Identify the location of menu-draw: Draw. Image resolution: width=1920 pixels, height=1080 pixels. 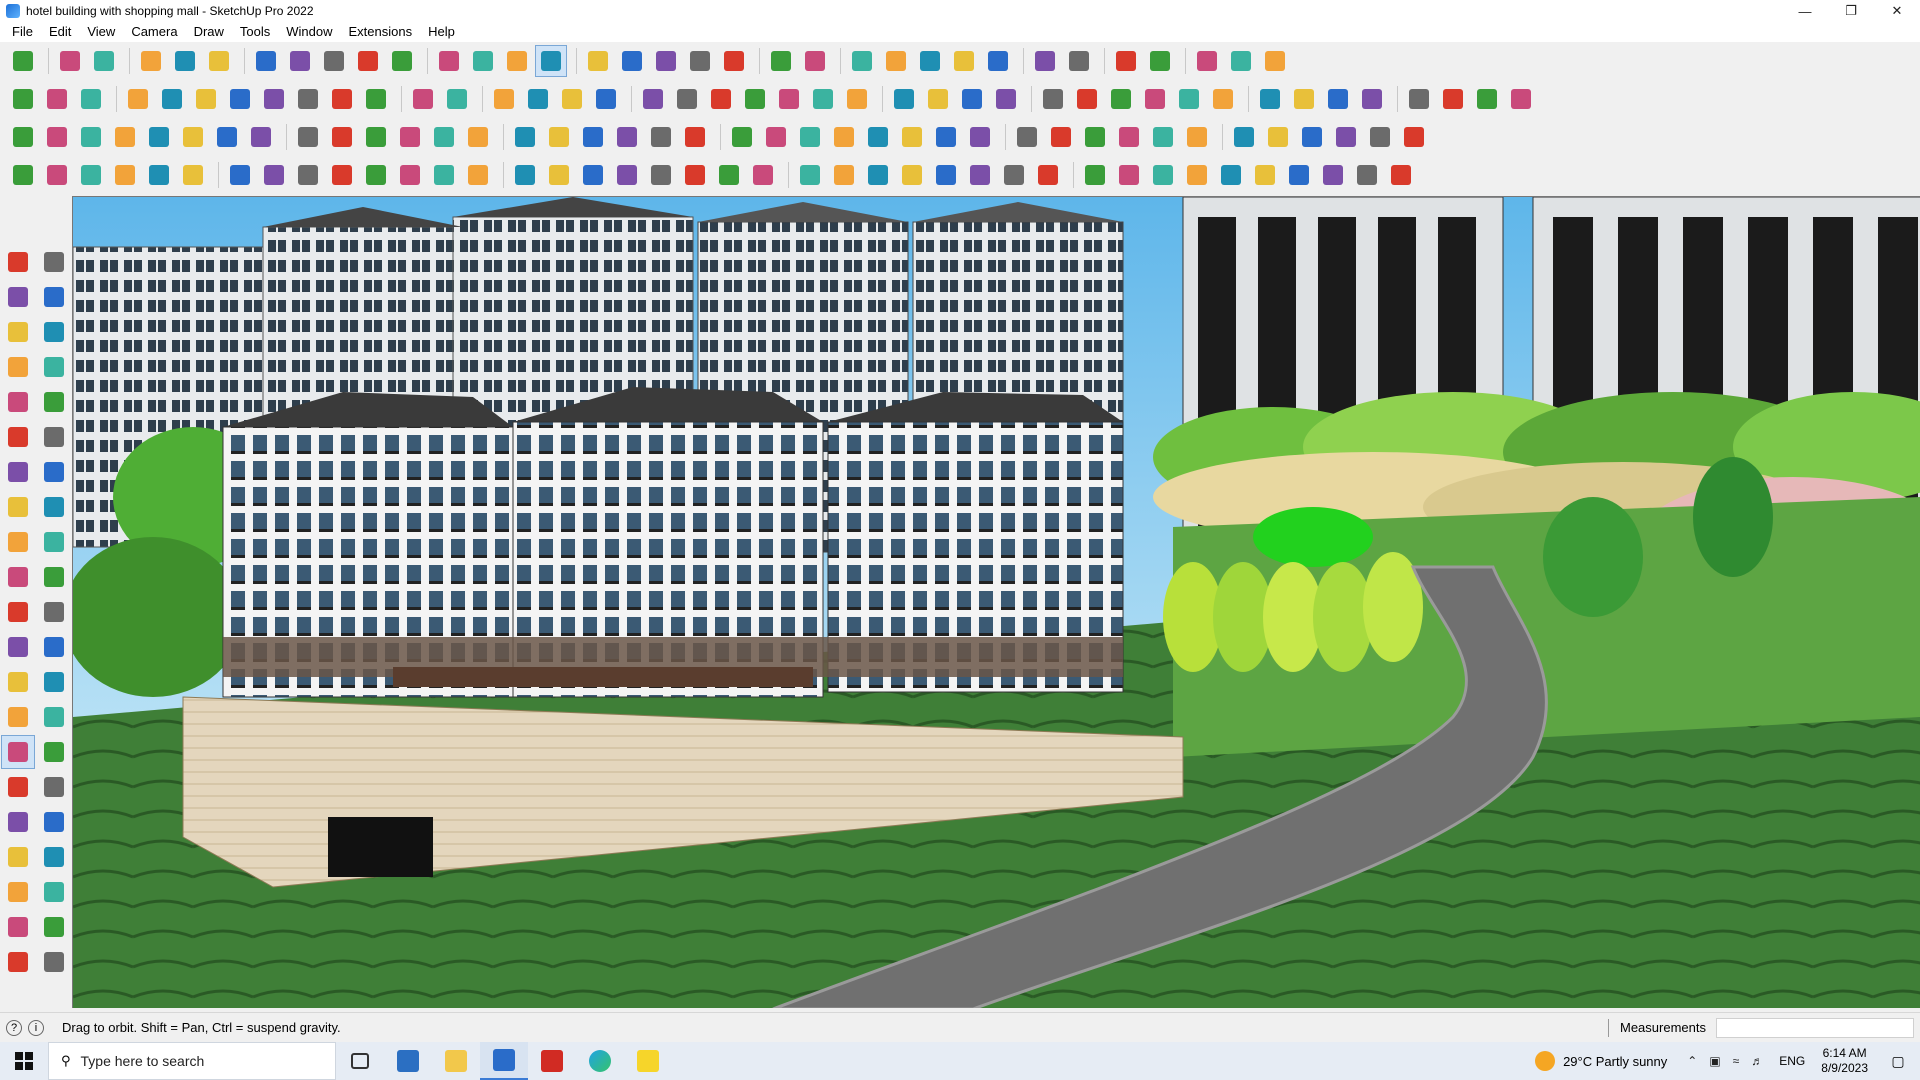
(209, 32).